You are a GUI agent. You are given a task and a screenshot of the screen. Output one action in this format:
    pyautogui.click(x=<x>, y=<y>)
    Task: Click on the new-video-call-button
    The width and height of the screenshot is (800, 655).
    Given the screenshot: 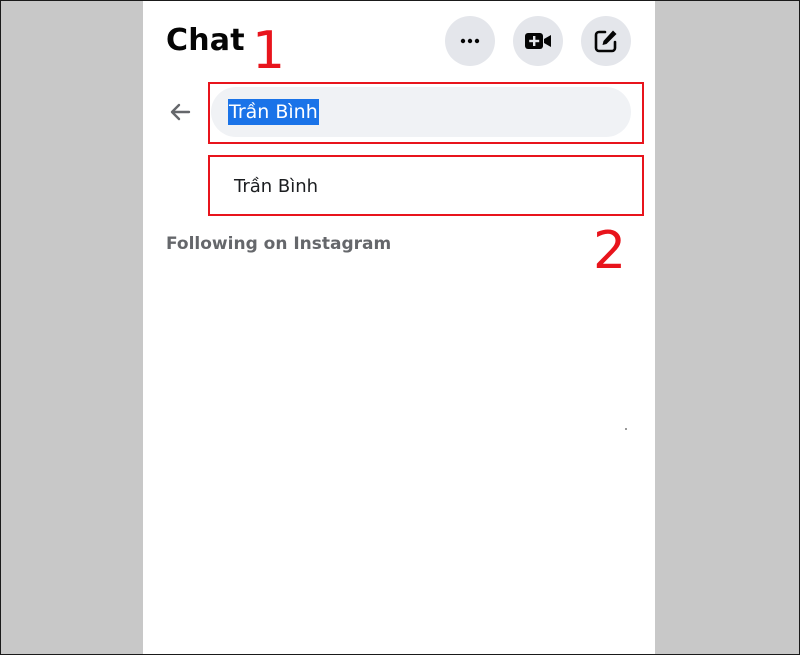 What is the action you would take?
    pyautogui.click(x=538, y=41)
    